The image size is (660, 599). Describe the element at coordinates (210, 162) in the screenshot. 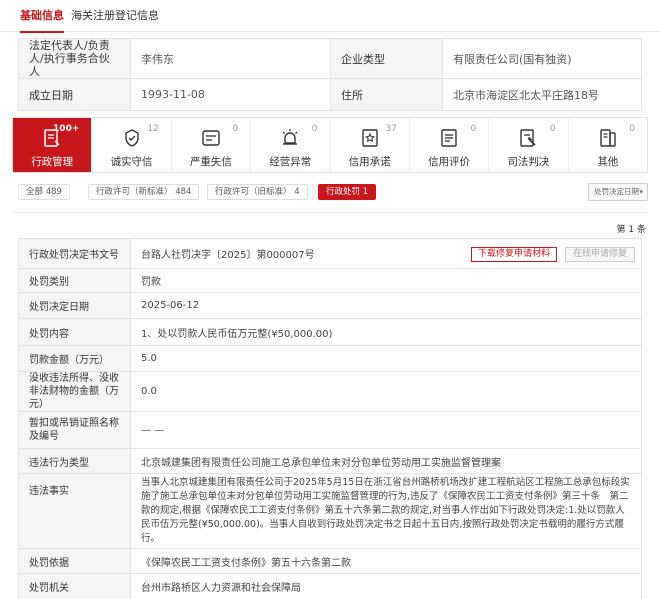

I see `category-label: 严重失信` at that location.